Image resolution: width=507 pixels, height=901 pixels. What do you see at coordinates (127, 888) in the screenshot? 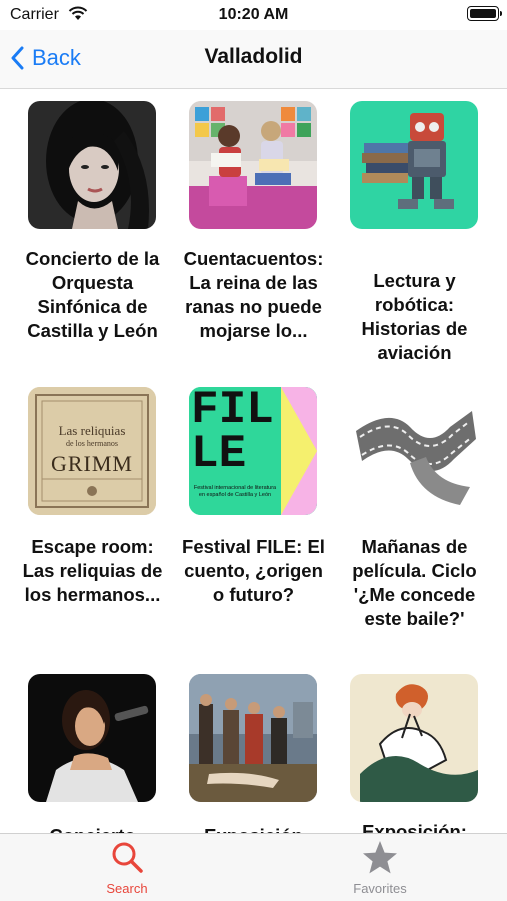
I see `tab-search-label: Search` at bounding box center [127, 888].